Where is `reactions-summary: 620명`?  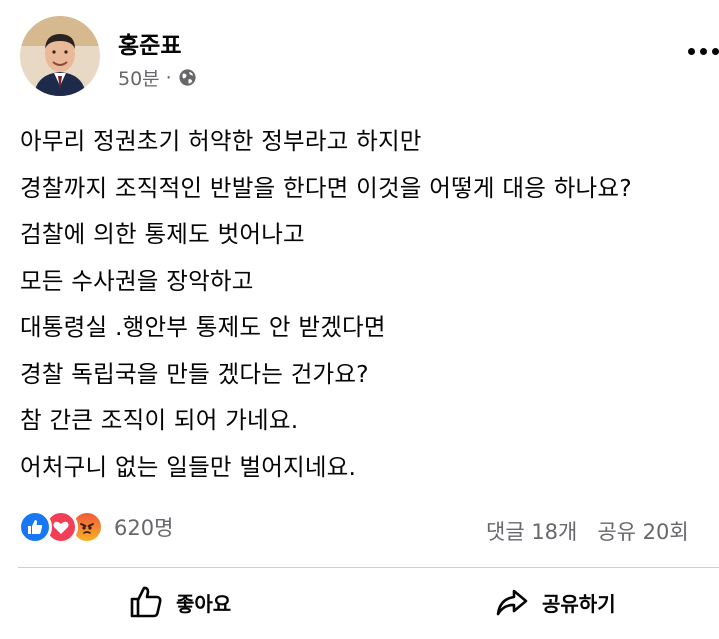
reactions-summary: 620명 is located at coordinates (95, 527).